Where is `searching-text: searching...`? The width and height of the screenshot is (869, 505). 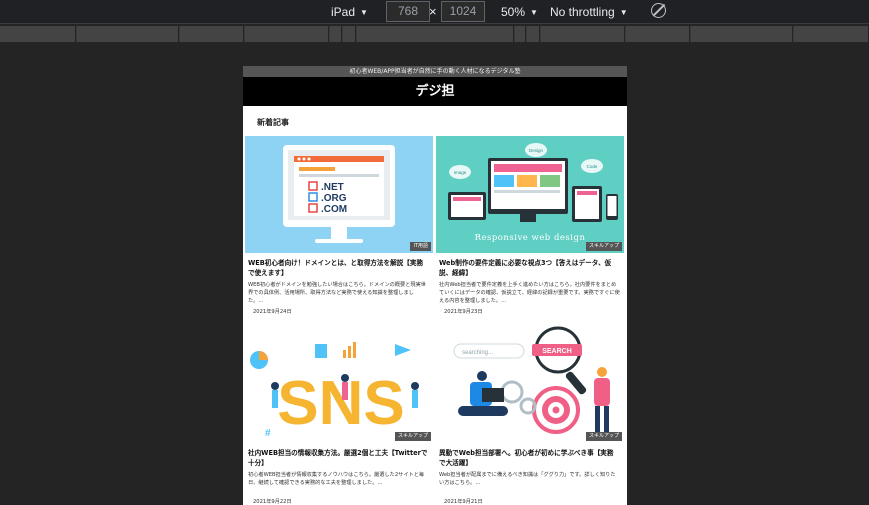
searching-text: searching... is located at coordinates (477, 353).